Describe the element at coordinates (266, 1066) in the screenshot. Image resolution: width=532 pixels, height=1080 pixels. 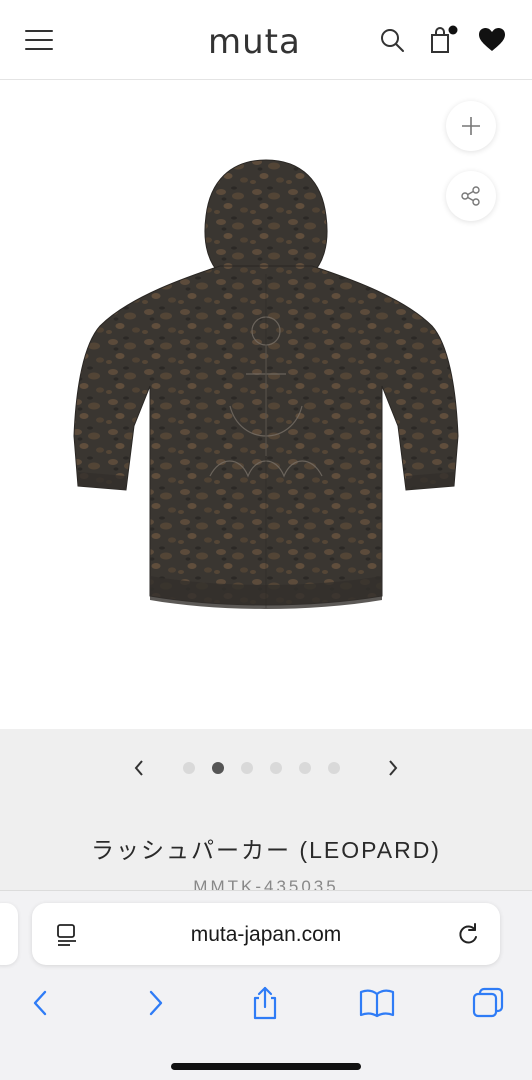
I see `home-indicator` at that location.